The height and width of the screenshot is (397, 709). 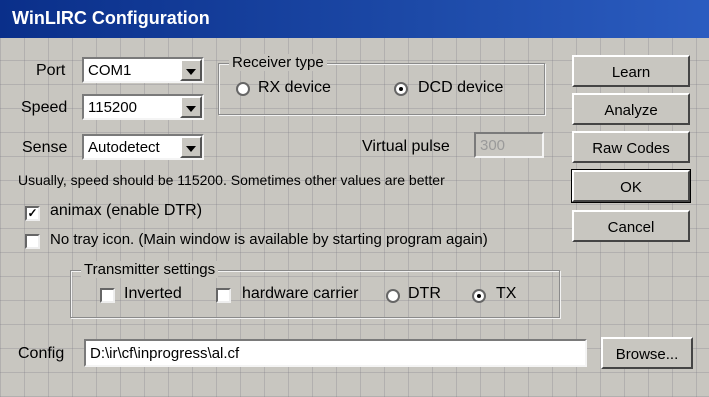 I want to click on port-value: COM1, so click(x=110, y=70).